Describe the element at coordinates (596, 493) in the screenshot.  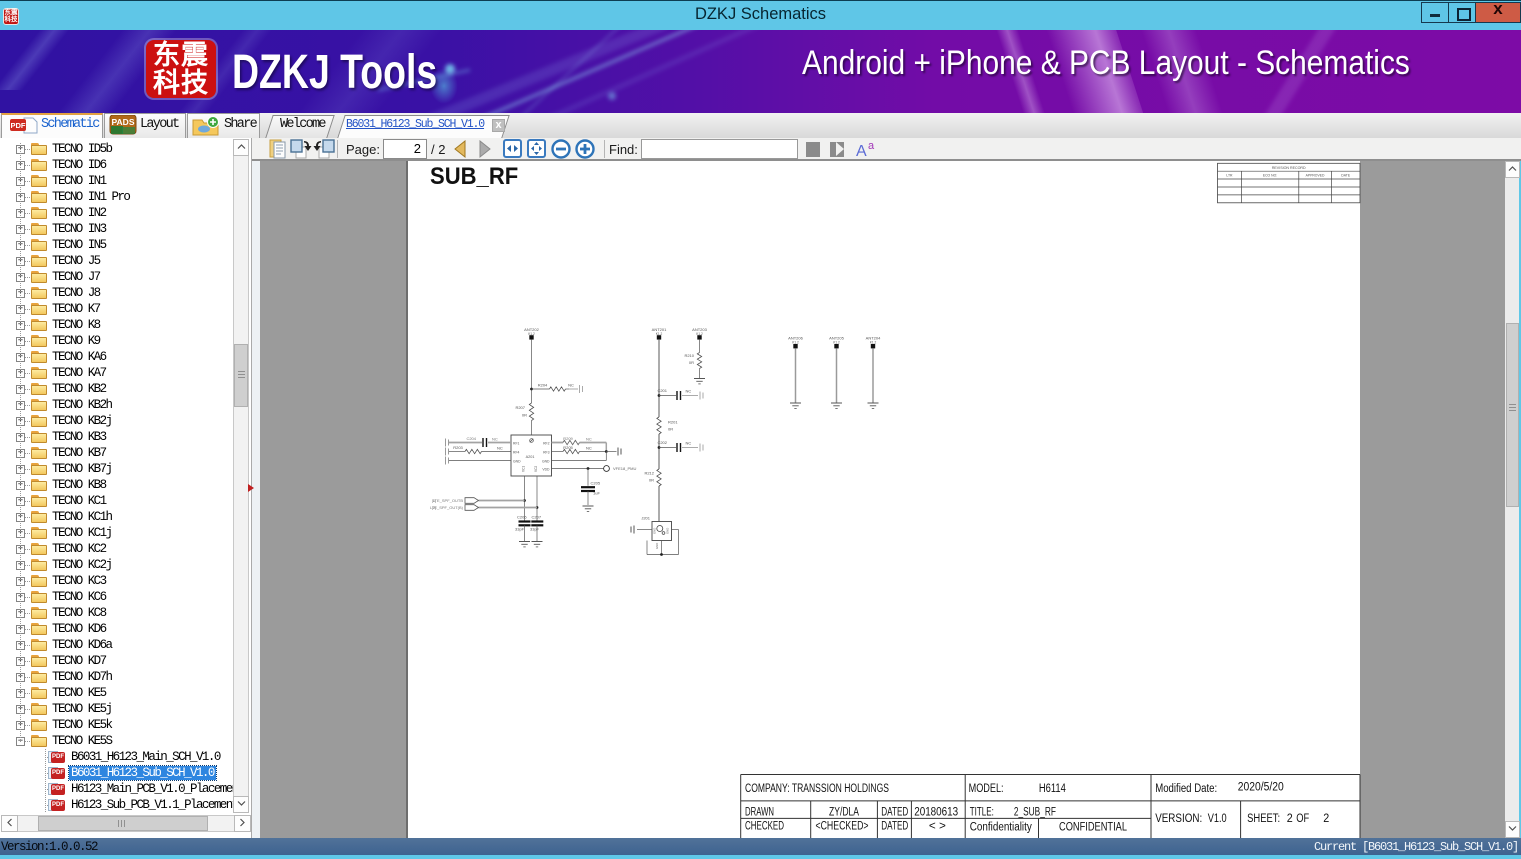
I see `svg-text: 1uF` at that location.